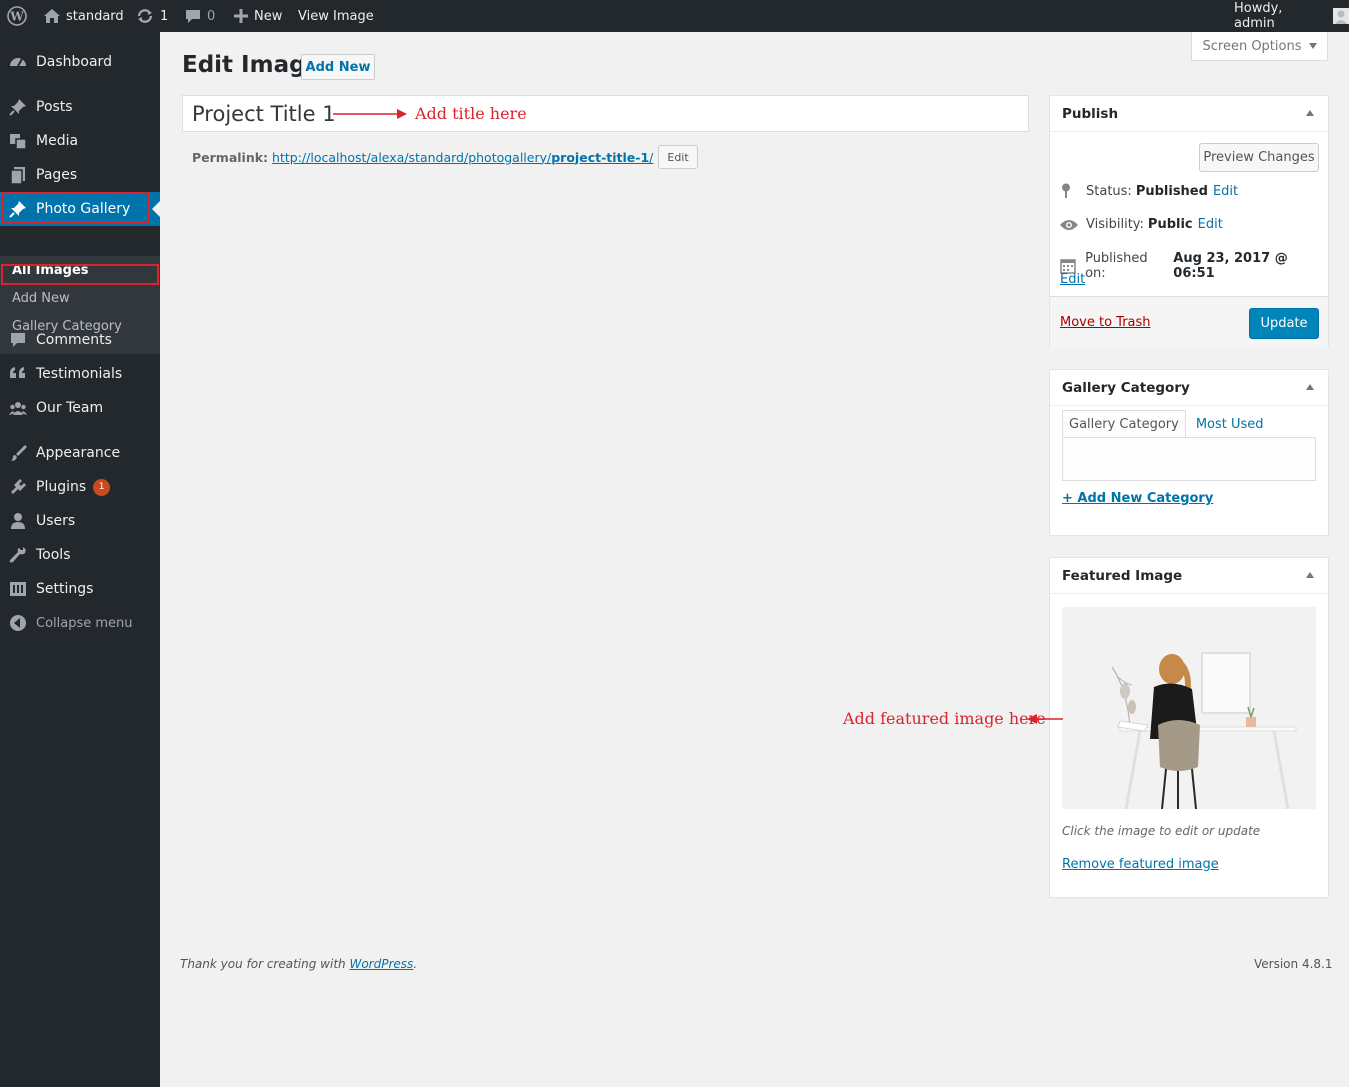 The height and width of the screenshot is (1087, 1349). What do you see at coordinates (74, 62) in the screenshot?
I see `sidebar-item-label: Dashboard` at bounding box center [74, 62].